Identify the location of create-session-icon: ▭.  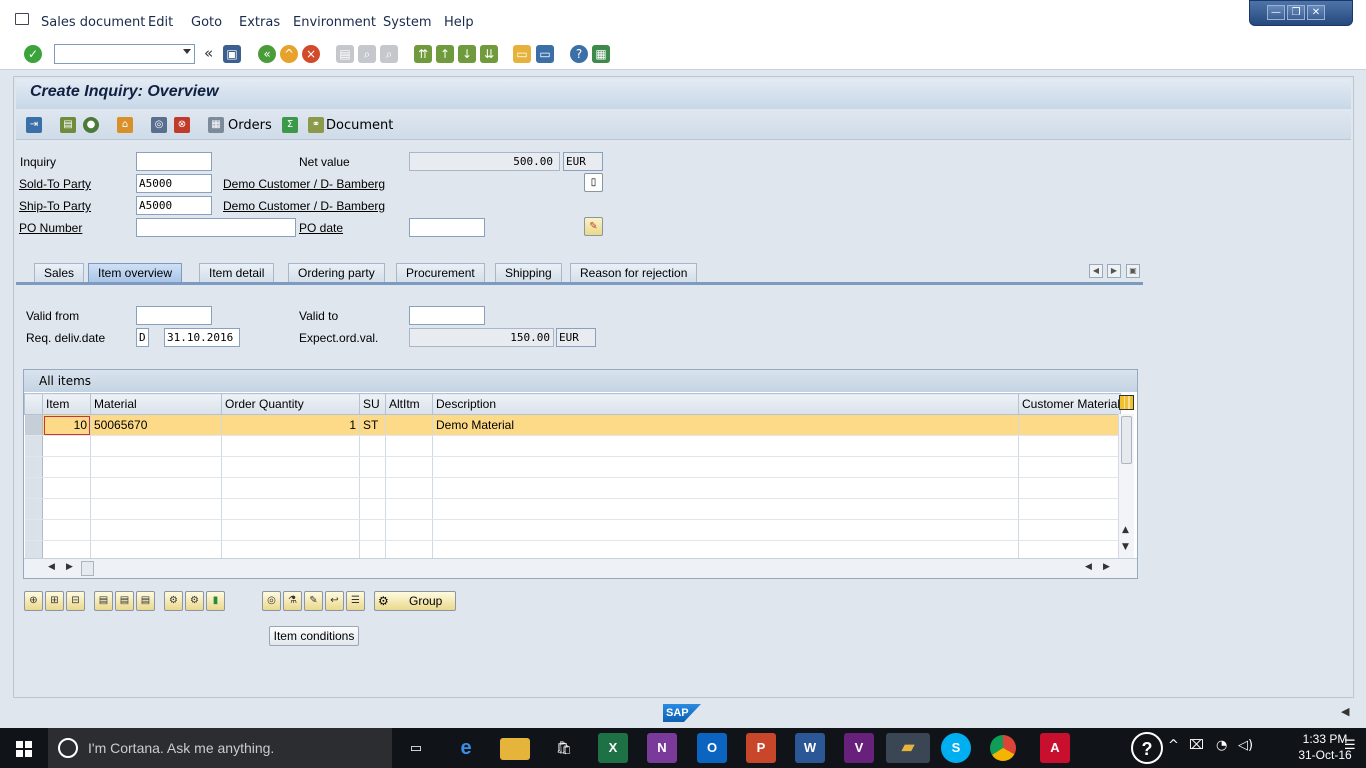
(522, 54).